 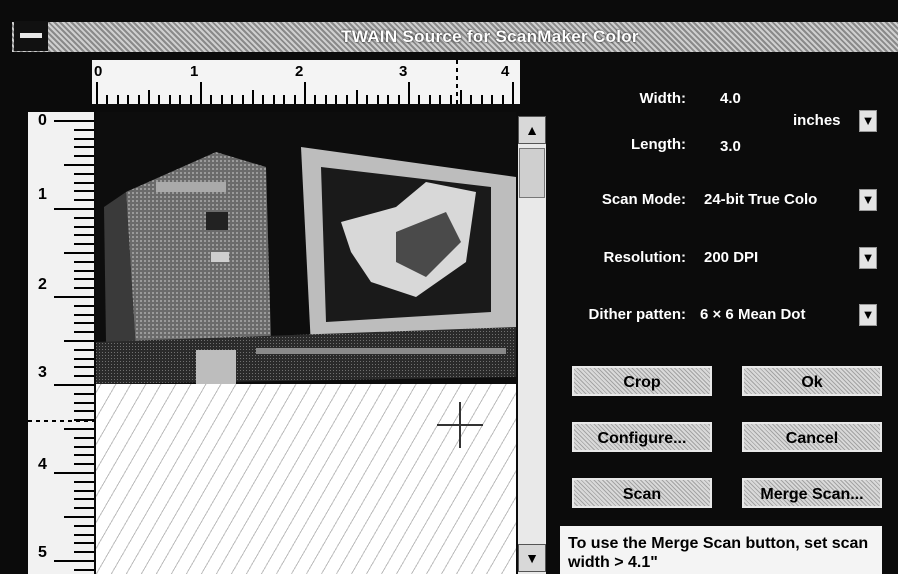 I want to click on scrollbar-thumb, so click(x=532, y=173).